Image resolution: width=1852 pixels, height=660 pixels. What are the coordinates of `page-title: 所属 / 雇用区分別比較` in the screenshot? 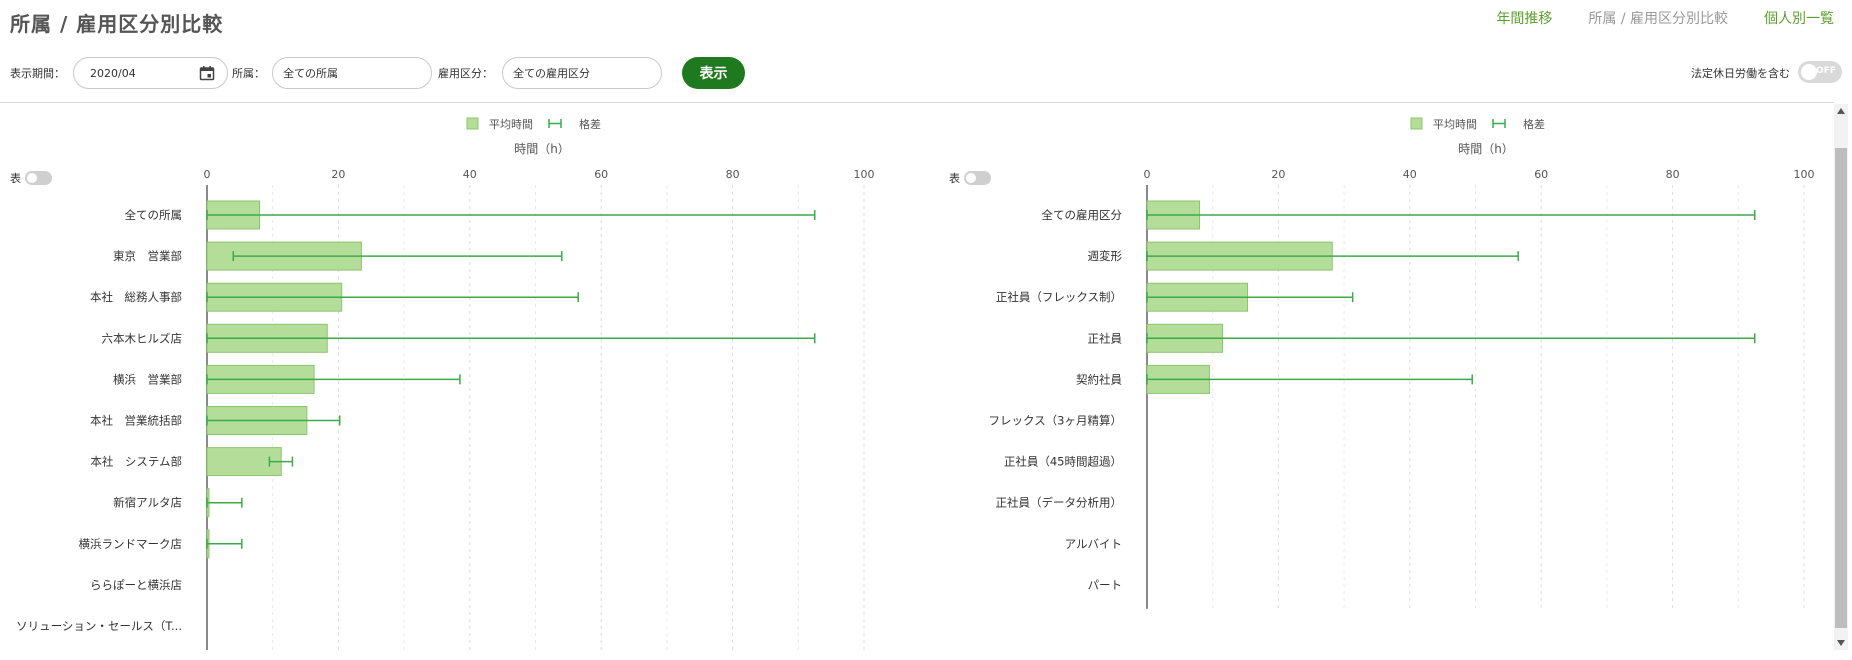 It's located at (117, 24).